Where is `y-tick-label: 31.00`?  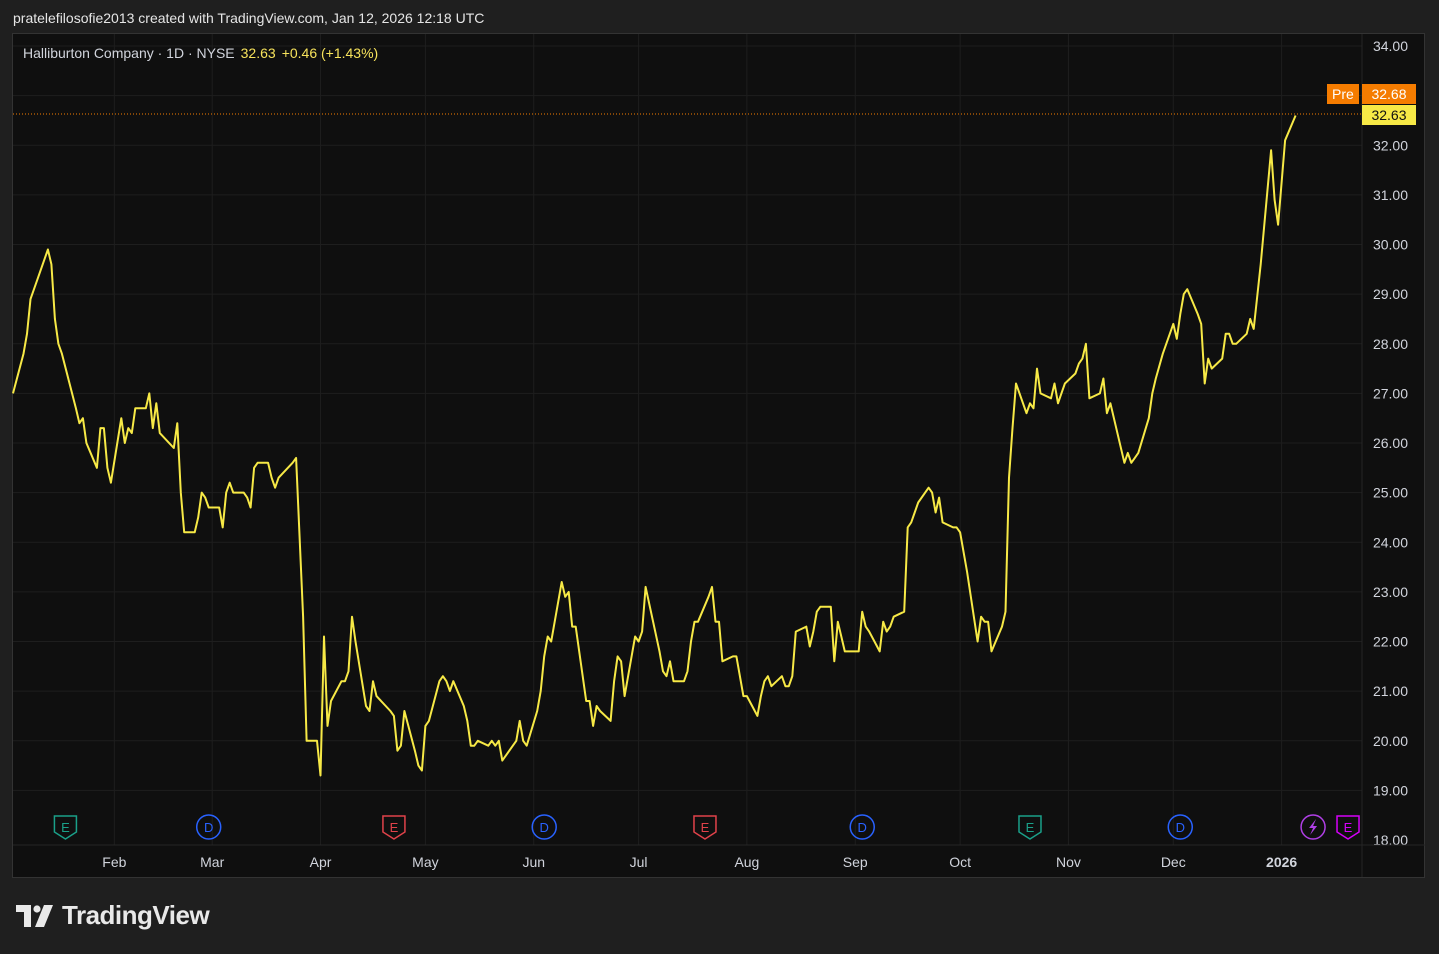
y-tick-label: 31.00 is located at coordinates (1390, 195).